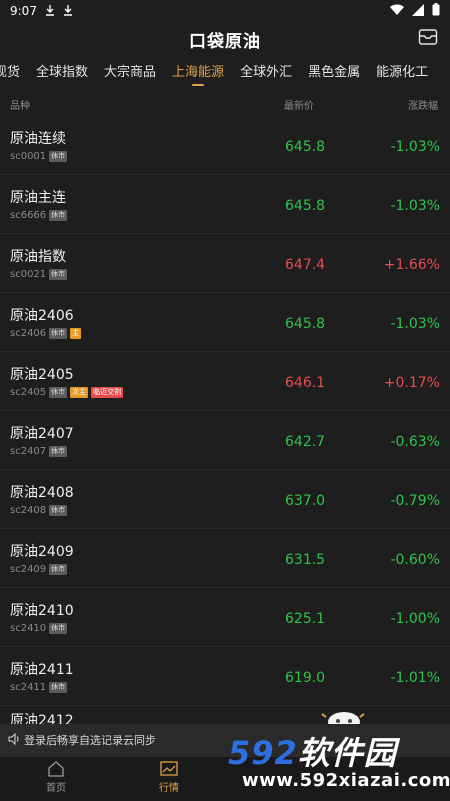 The width and height of the screenshot is (450, 801). What do you see at coordinates (38, 139) in the screenshot?
I see `instrument-name: 原油连续` at bounding box center [38, 139].